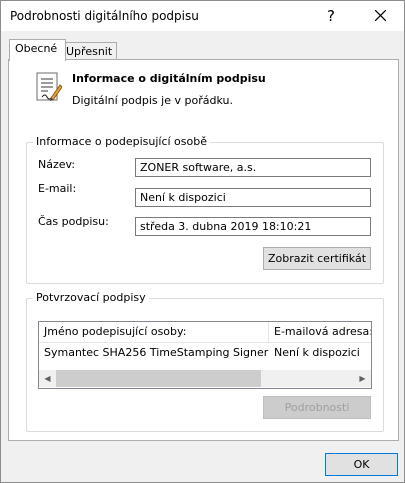 The image size is (405, 483). I want to click on horizontal-scrollbar: ◀ ▶, so click(205, 378).